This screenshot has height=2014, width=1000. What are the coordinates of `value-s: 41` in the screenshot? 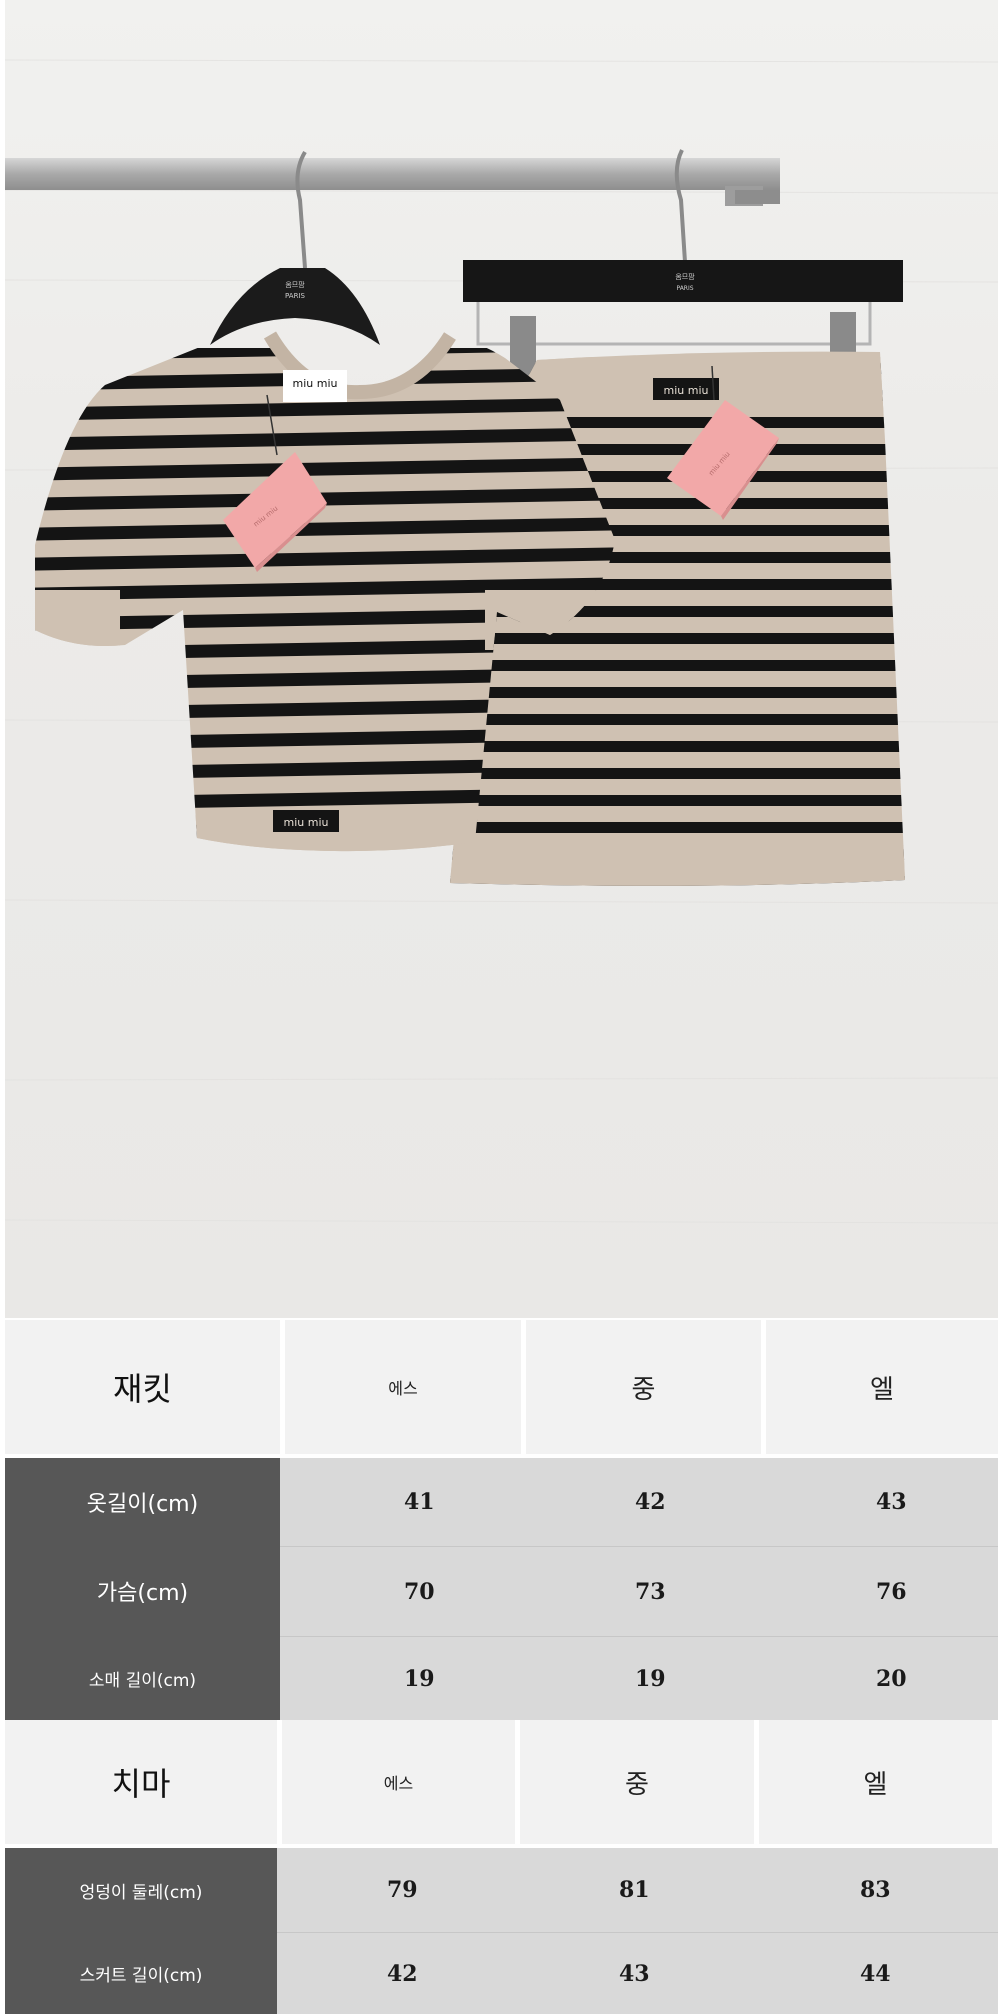 It's located at (419, 1502).